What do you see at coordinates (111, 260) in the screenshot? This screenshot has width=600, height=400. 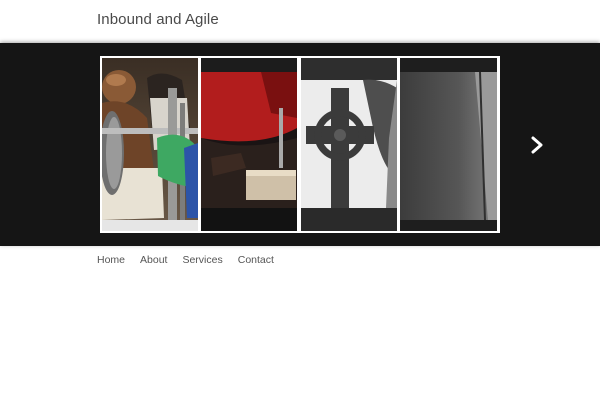 I see `nav-item-home: Home` at bounding box center [111, 260].